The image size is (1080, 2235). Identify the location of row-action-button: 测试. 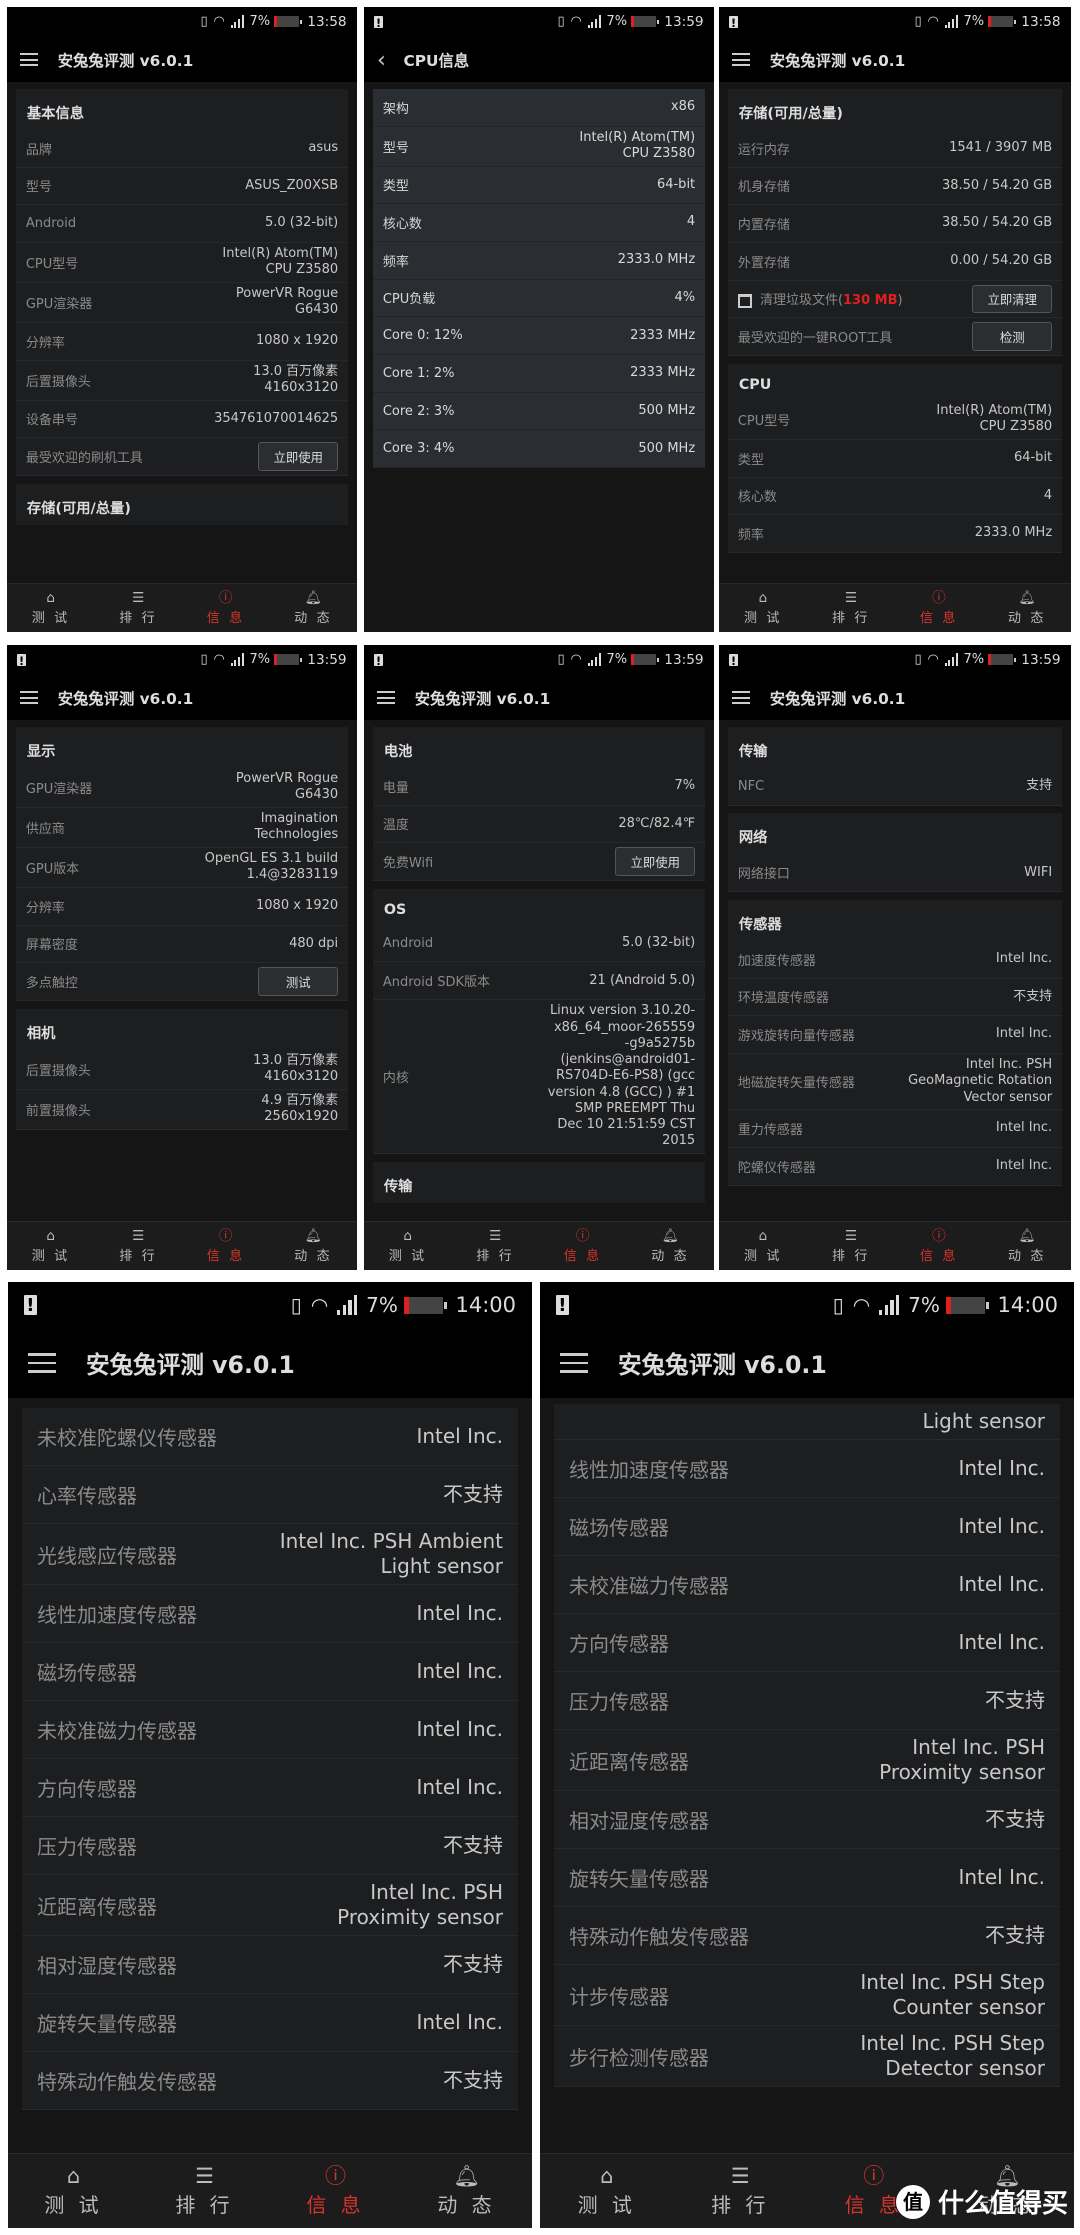
(298, 981).